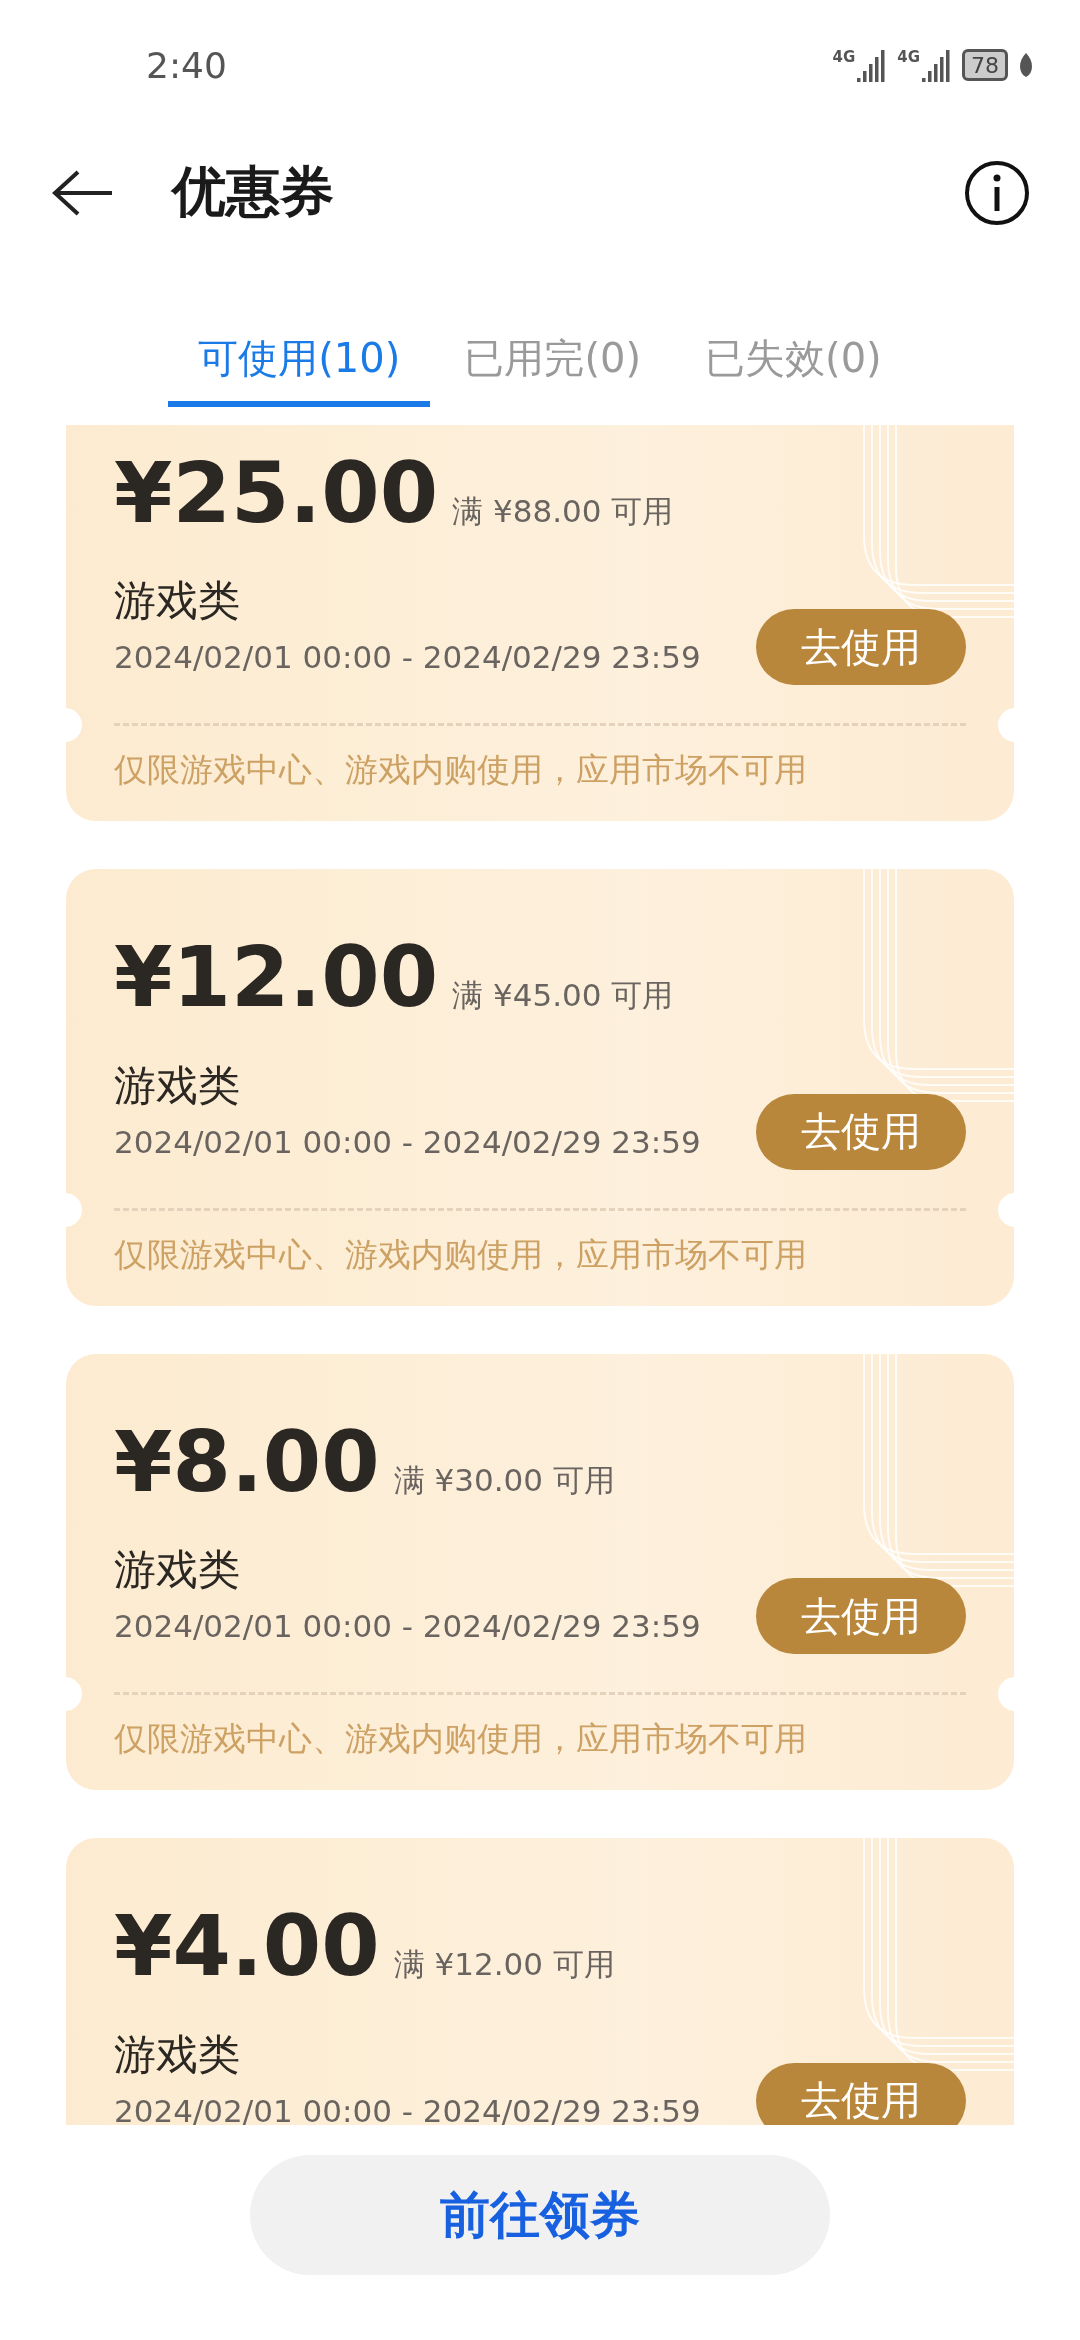 Image resolution: width=1080 pixels, height=2340 pixels. I want to click on coupon-condition: 满 ¥45.00 可用, so click(563, 996).